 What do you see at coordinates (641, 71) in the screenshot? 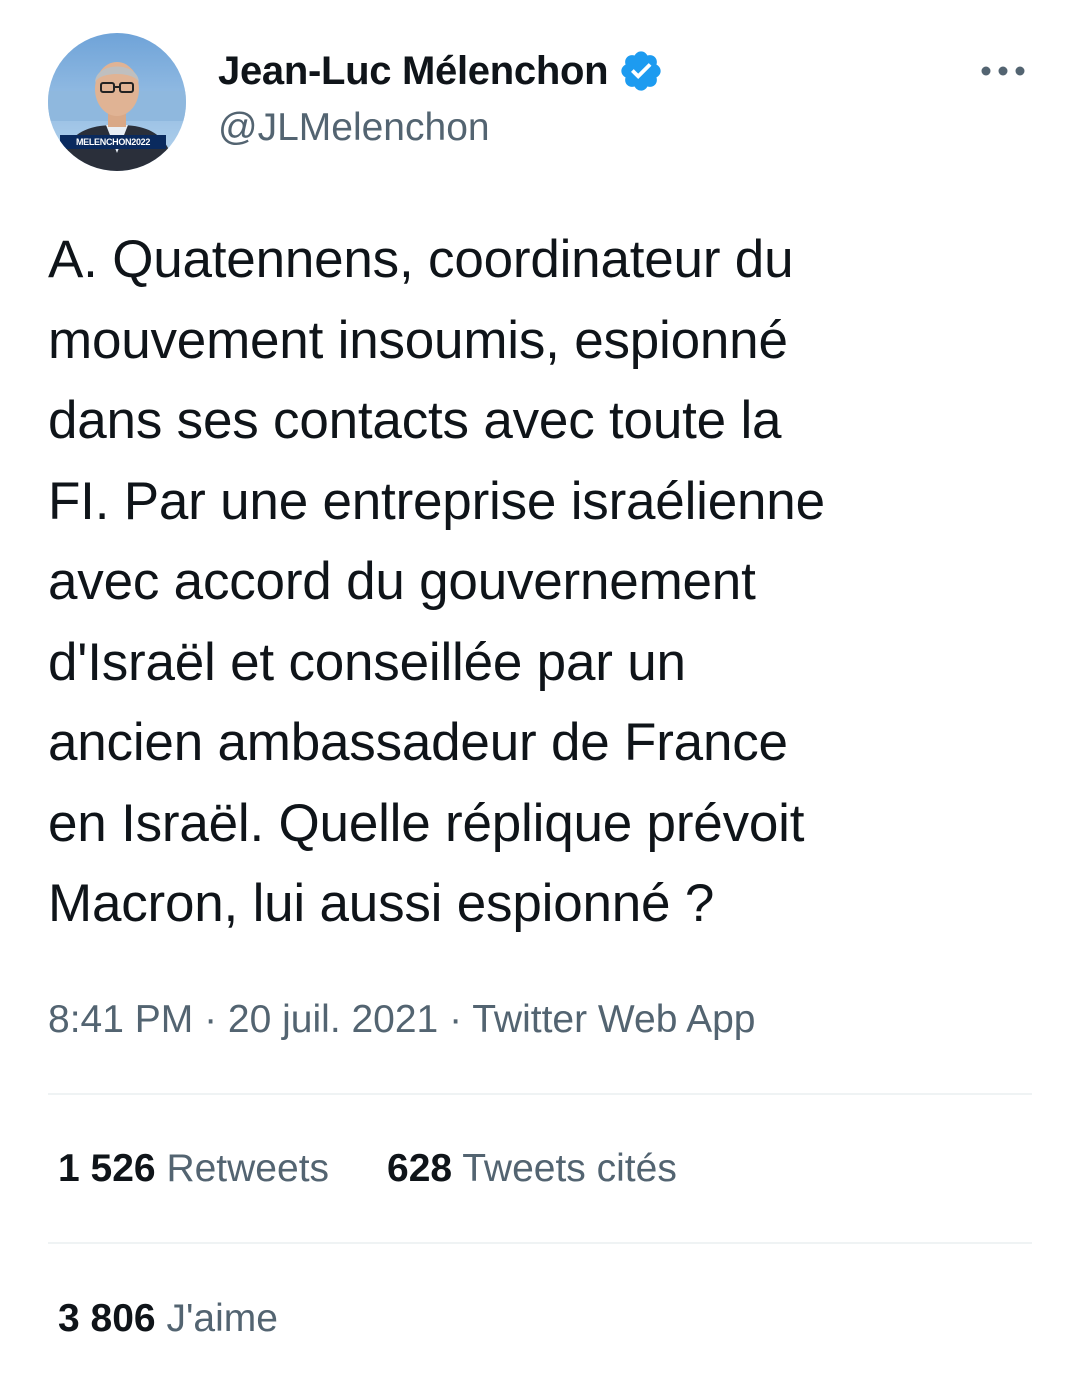
I see `verified-badge-icon` at bounding box center [641, 71].